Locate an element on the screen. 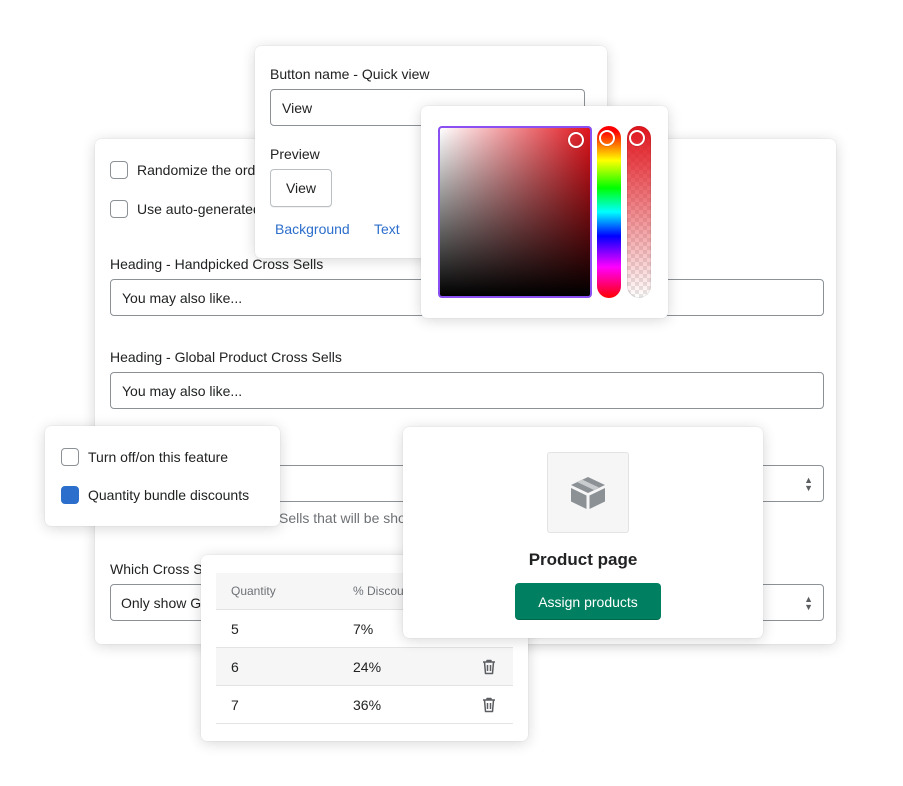 This screenshot has width=903, height=786. auto-generated-checkbox is located at coordinates (119, 209).